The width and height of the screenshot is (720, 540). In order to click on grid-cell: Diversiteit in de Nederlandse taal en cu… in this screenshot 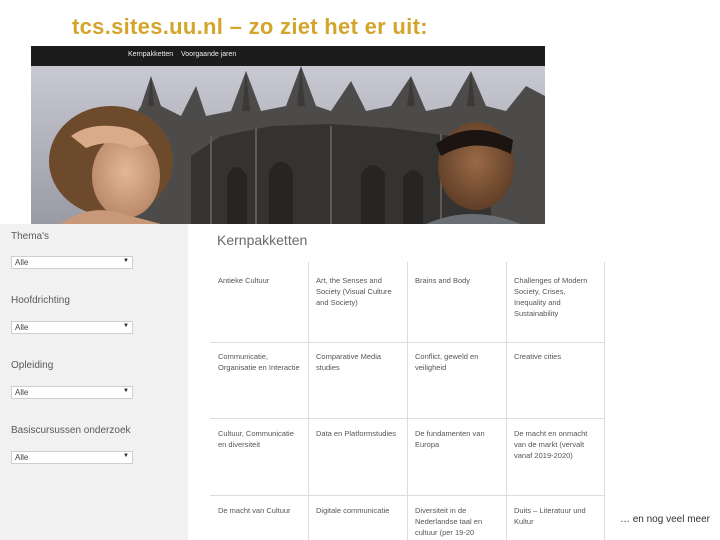, I will do `click(457, 521)`.